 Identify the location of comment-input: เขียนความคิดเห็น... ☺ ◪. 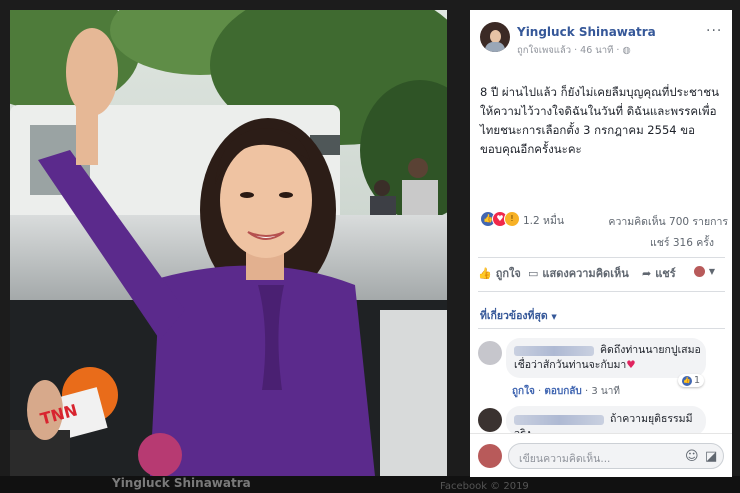
(616, 456).